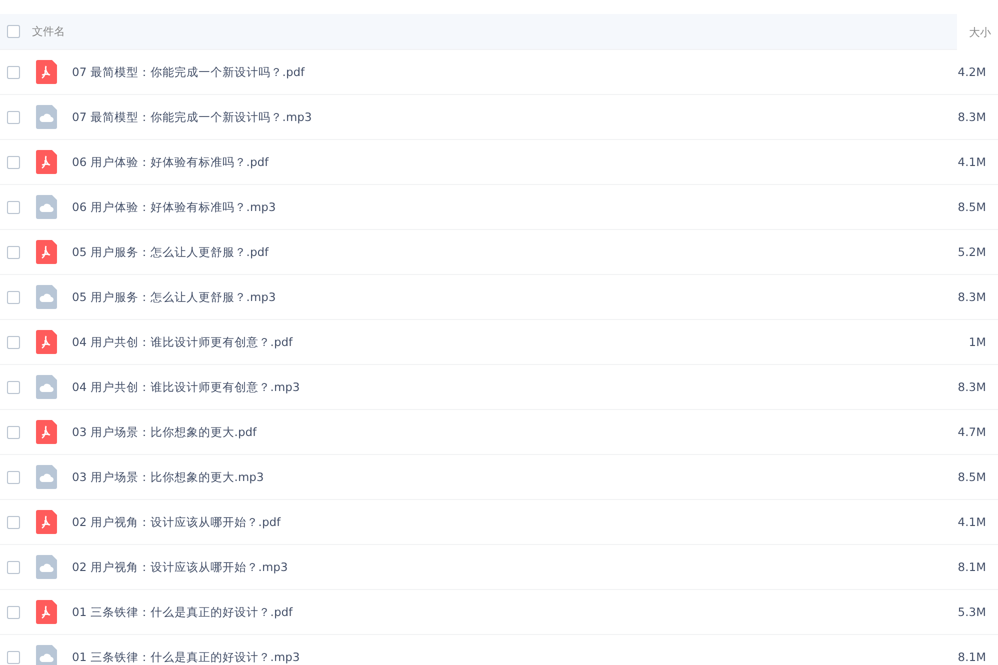 The image size is (998, 665). What do you see at coordinates (971, 72) in the screenshot?
I see `file-size: 4.2M` at bounding box center [971, 72].